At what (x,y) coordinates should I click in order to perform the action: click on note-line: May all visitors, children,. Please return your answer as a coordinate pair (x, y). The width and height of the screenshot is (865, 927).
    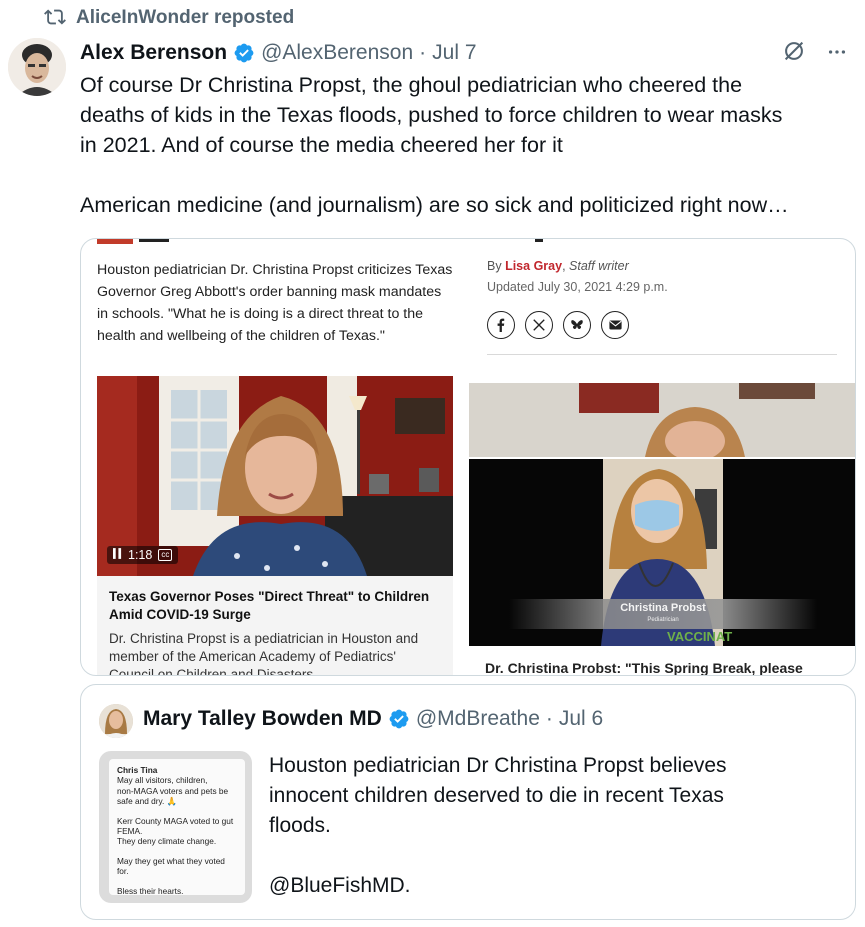
    Looking at the image, I should click on (162, 780).